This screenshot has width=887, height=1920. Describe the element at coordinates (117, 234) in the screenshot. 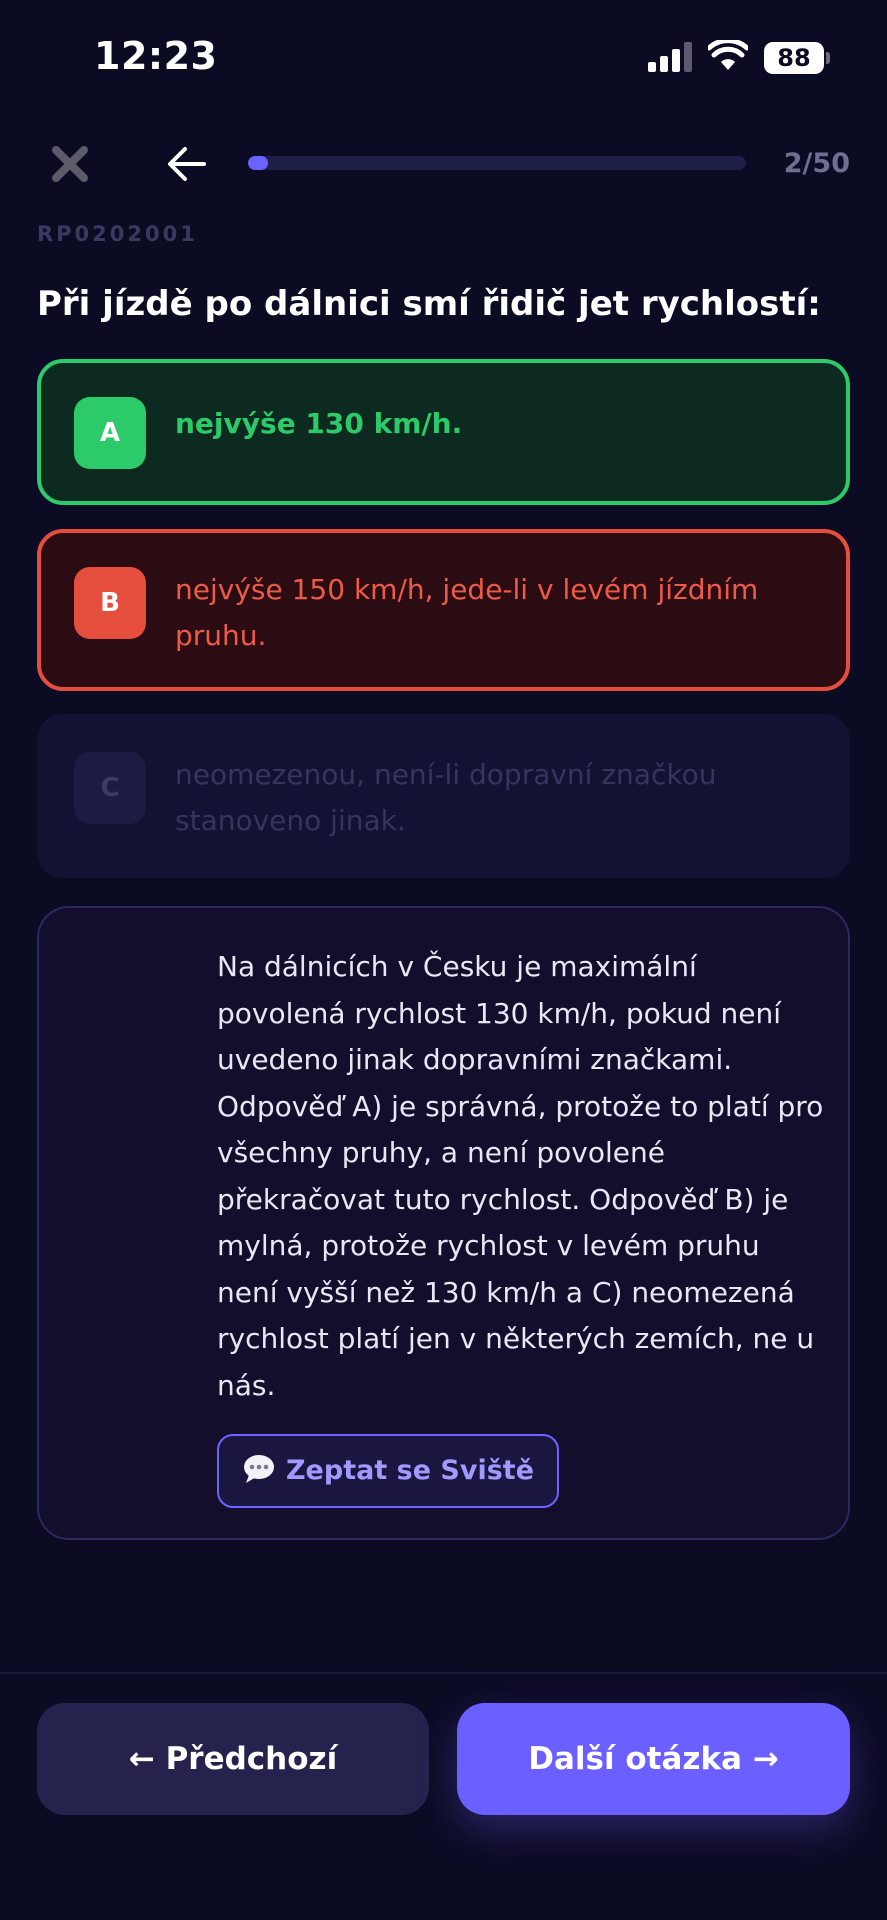

I see `question-code: RP0202001` at that location.